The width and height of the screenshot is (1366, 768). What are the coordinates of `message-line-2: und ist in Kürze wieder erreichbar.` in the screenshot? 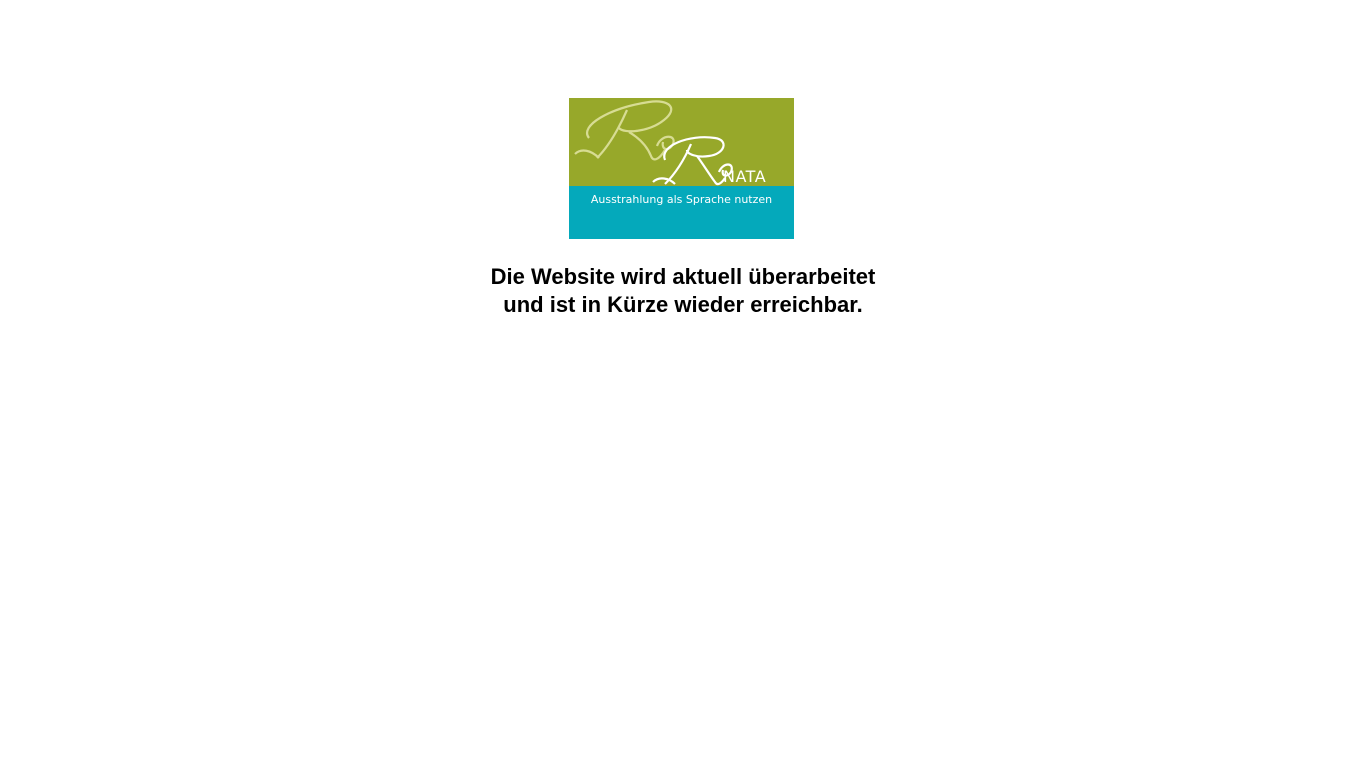 It's located at (683, 304).